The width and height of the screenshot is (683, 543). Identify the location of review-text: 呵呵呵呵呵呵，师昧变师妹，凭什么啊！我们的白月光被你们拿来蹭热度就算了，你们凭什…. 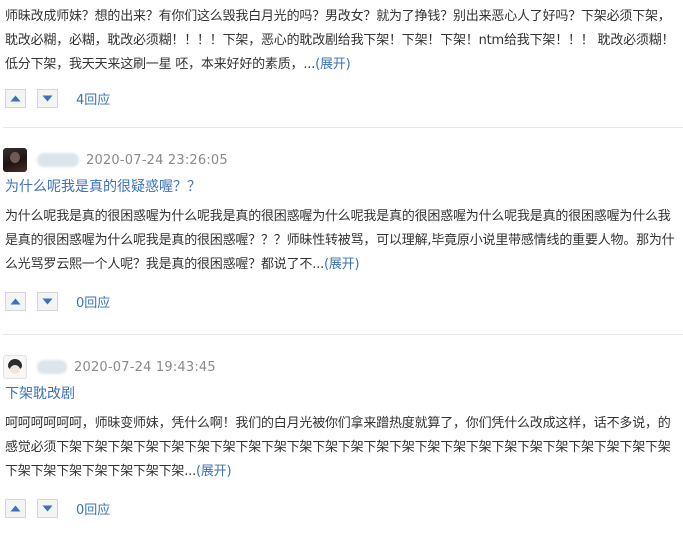
(338, 447).